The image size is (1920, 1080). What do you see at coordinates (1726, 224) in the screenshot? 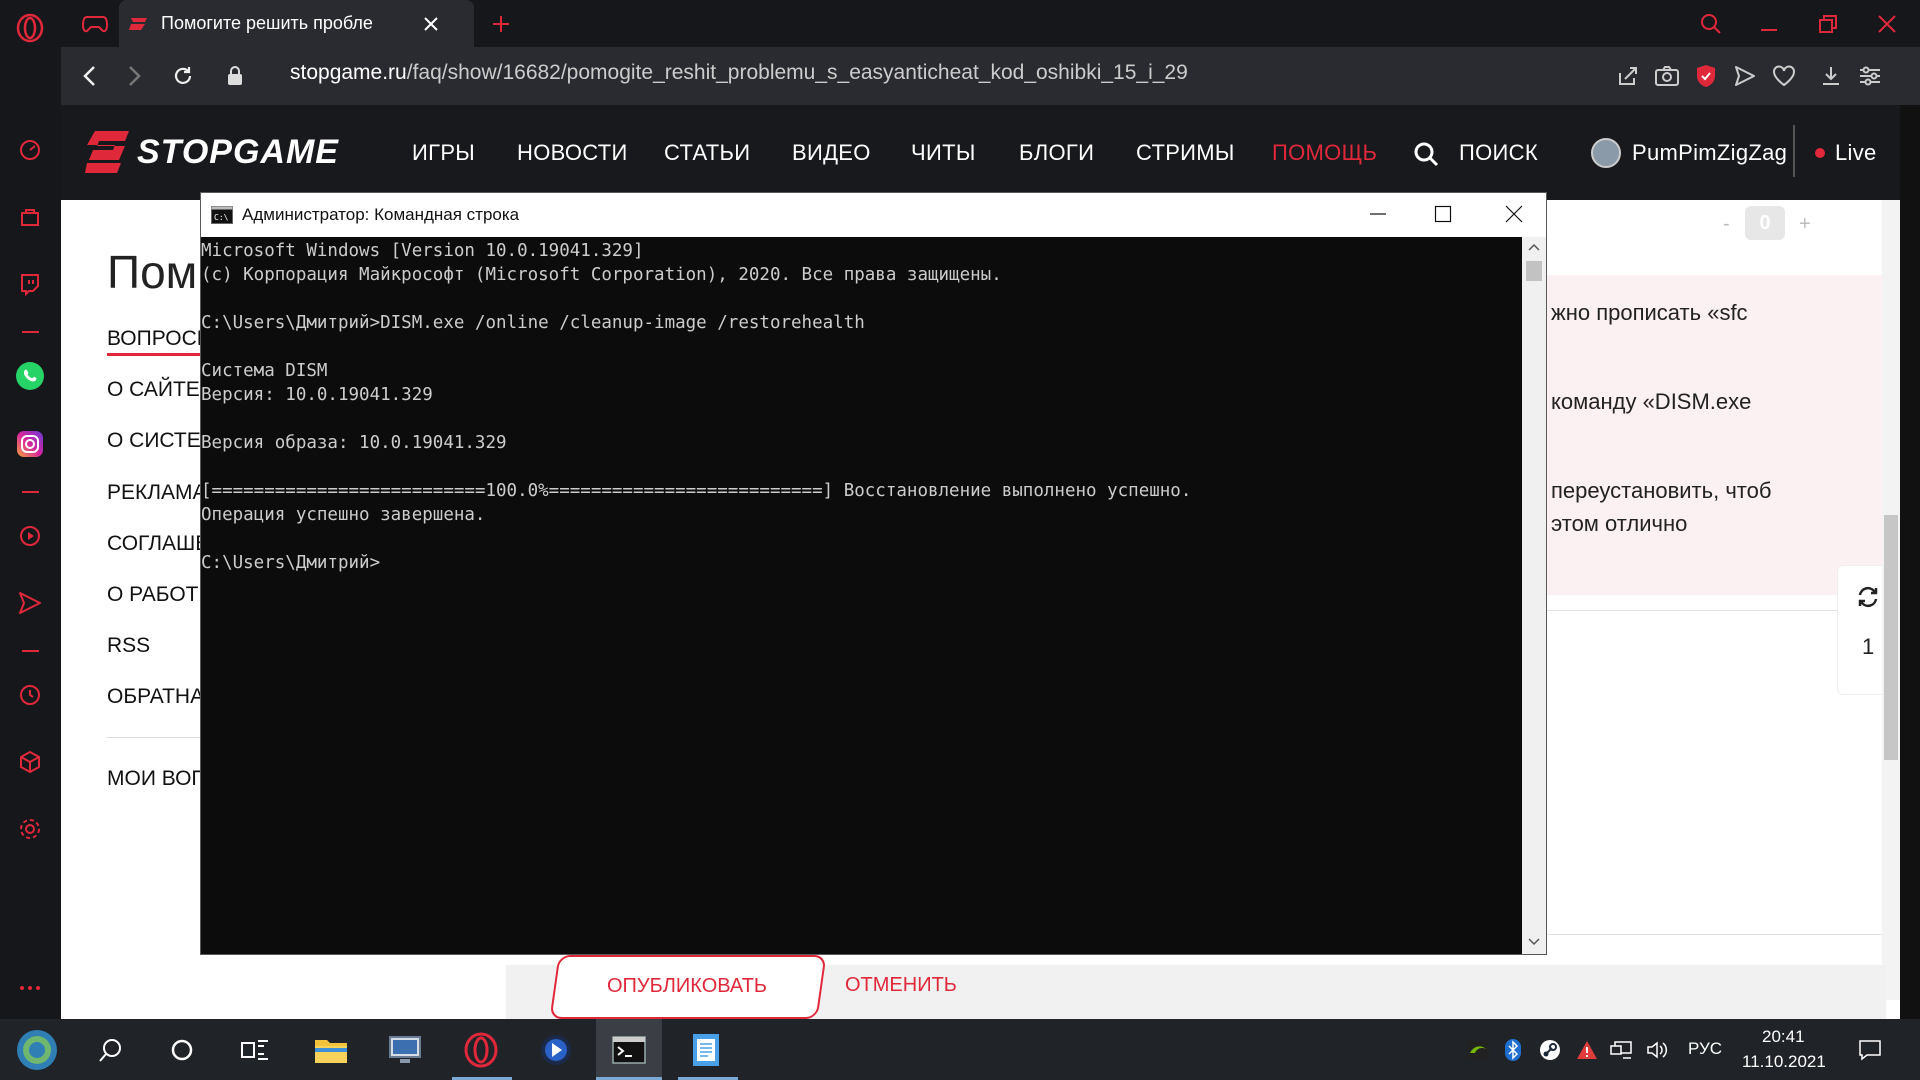
I see `vote-minus: -` at bounding box center [1726, 224].